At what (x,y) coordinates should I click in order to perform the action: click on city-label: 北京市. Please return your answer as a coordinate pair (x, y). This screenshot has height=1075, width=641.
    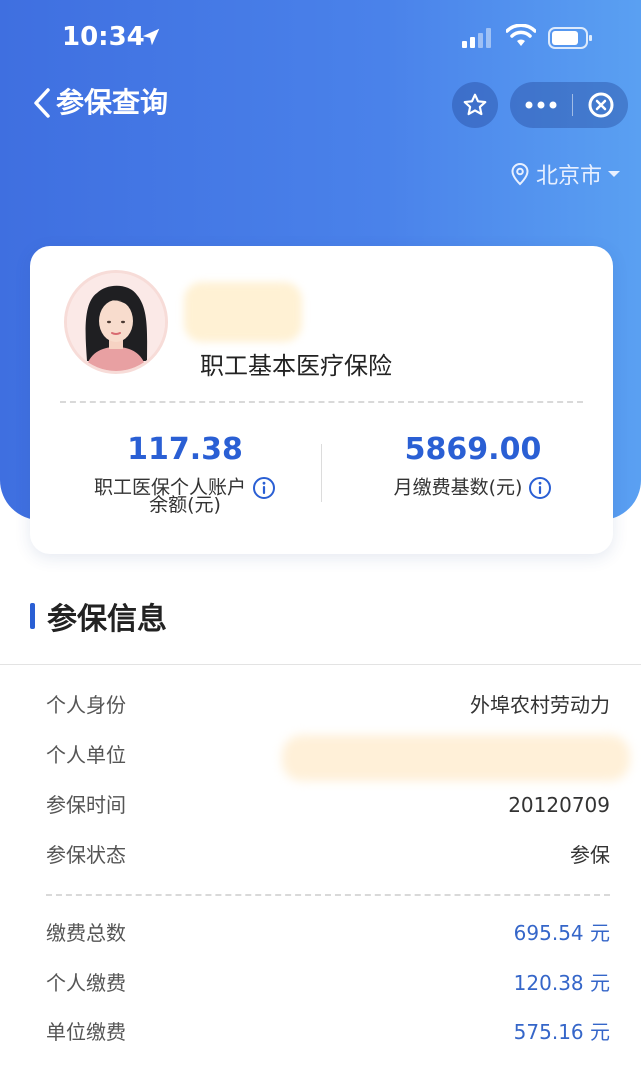
    Looking at the image, I should click on (569, 176).